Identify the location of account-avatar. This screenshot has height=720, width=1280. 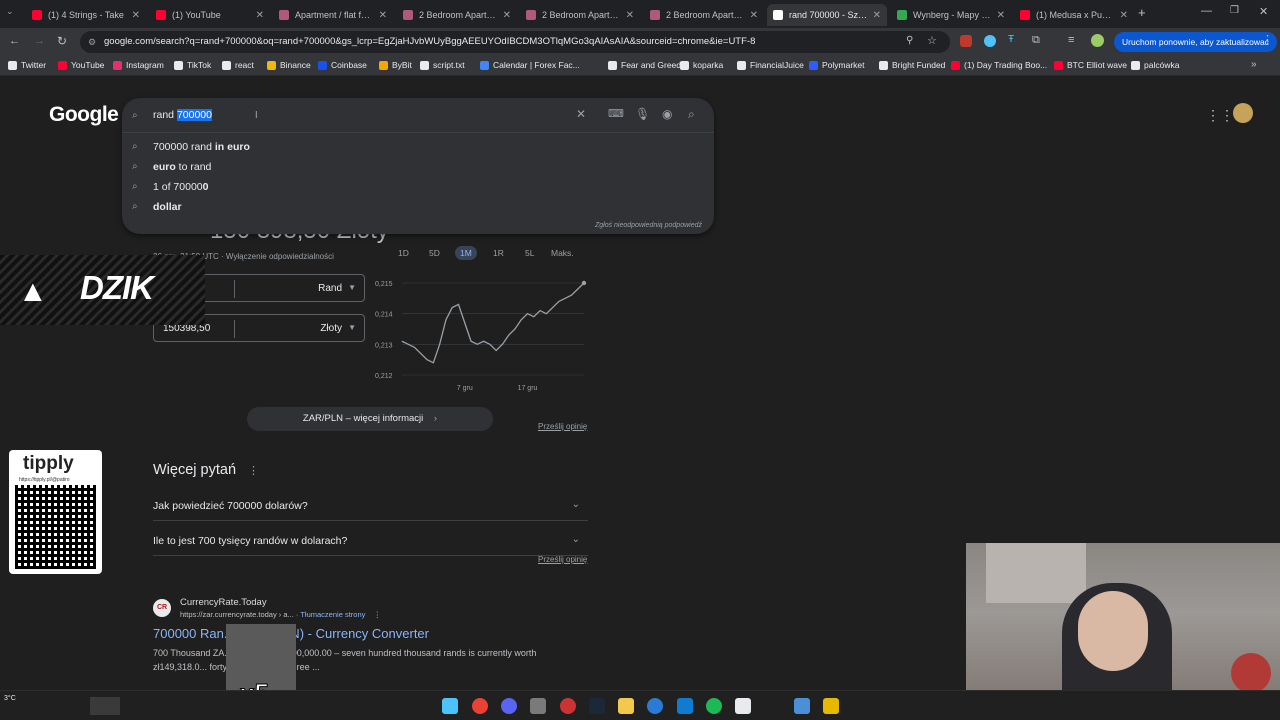
(1243, 113).